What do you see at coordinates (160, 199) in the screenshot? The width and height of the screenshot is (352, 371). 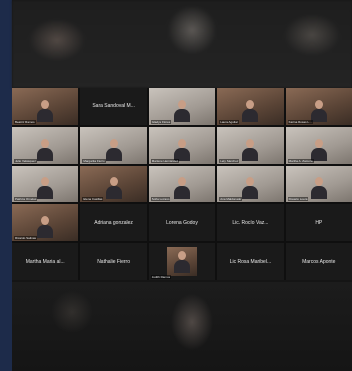 I see `participant-name-tag: Sofía Lozano` at bounding box center [160, 199].